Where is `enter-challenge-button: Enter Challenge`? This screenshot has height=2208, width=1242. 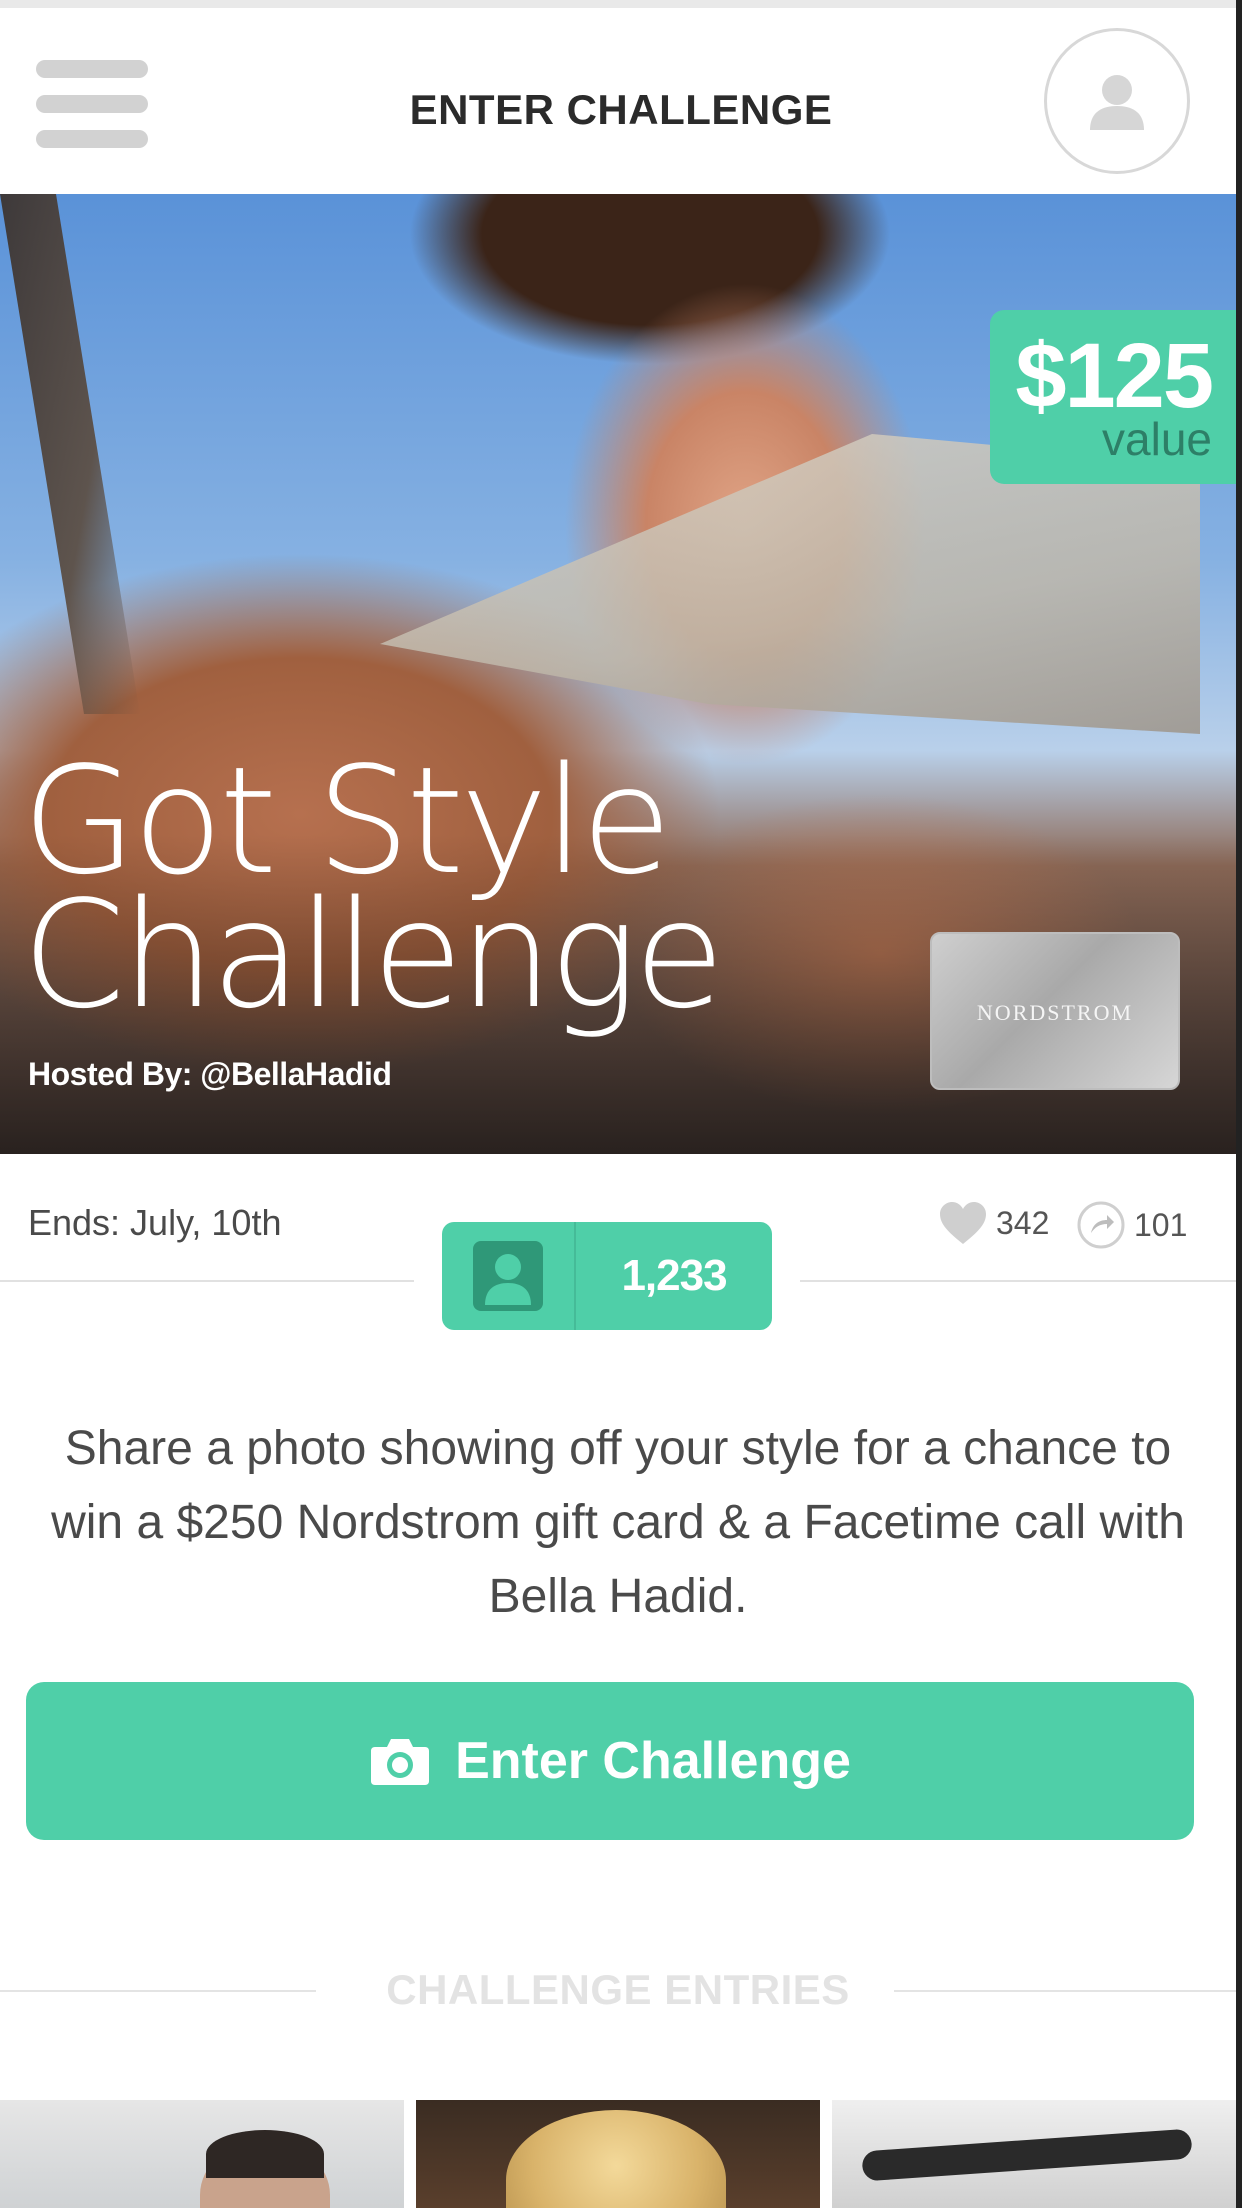 enter-challenge-button: Enter Challenge is located at coordinates (610, 1761).